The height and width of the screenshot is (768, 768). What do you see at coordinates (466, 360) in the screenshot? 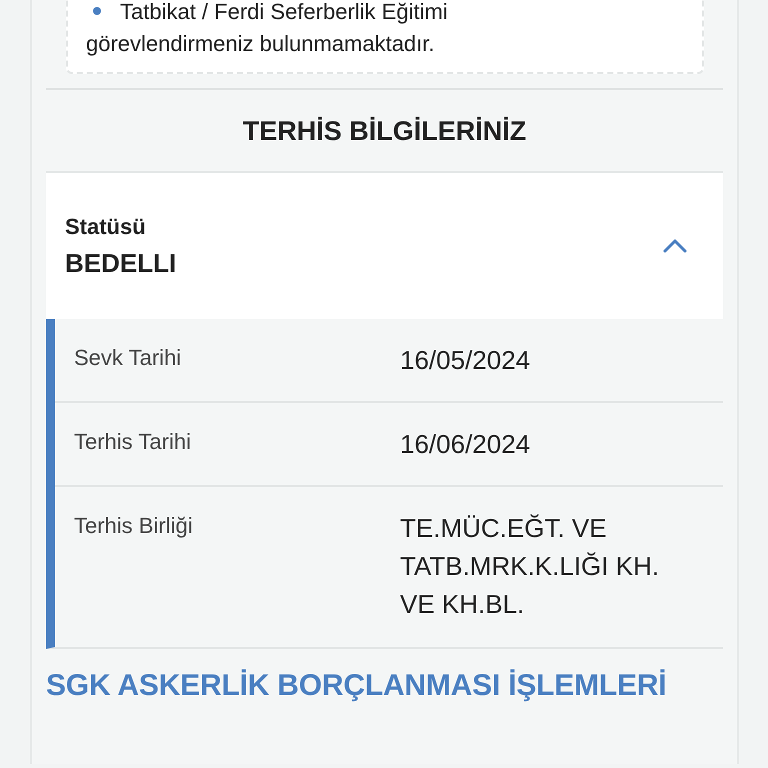
I see `field-value: 16/05/2024` at bounding box center [466, 360].